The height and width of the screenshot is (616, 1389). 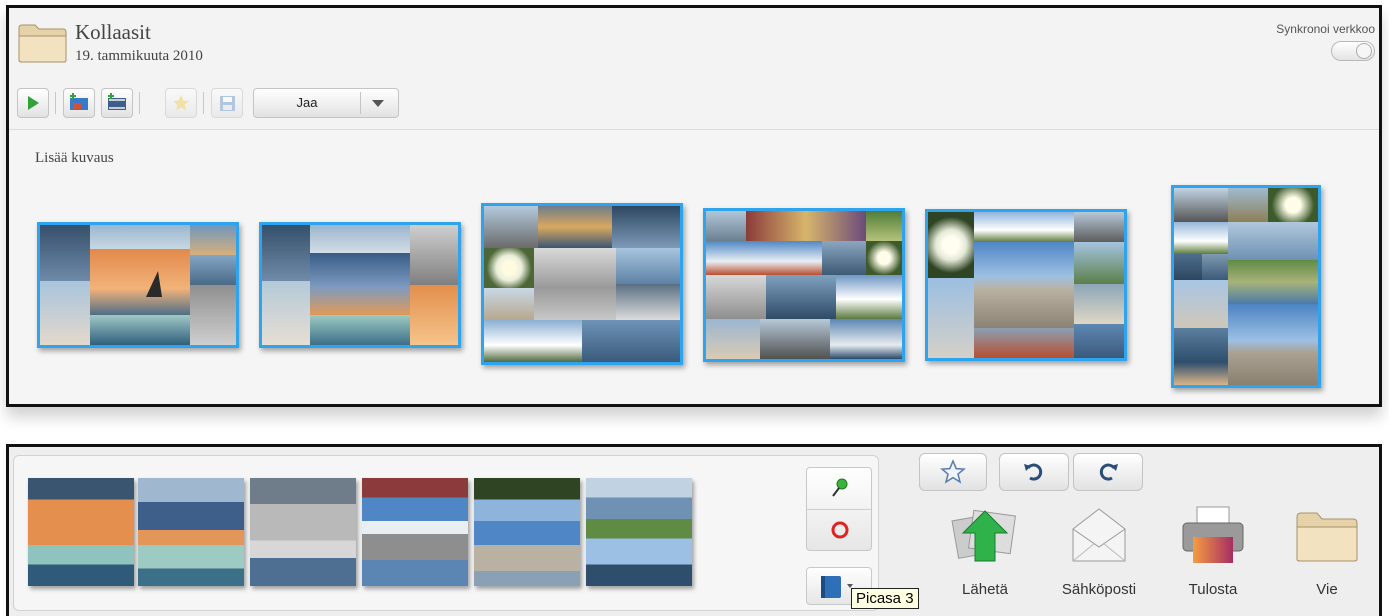 What do you see at coordinates (378, 103) in the screenshot?
I see `chevron-down-icon` at bounding box center [378, 103].